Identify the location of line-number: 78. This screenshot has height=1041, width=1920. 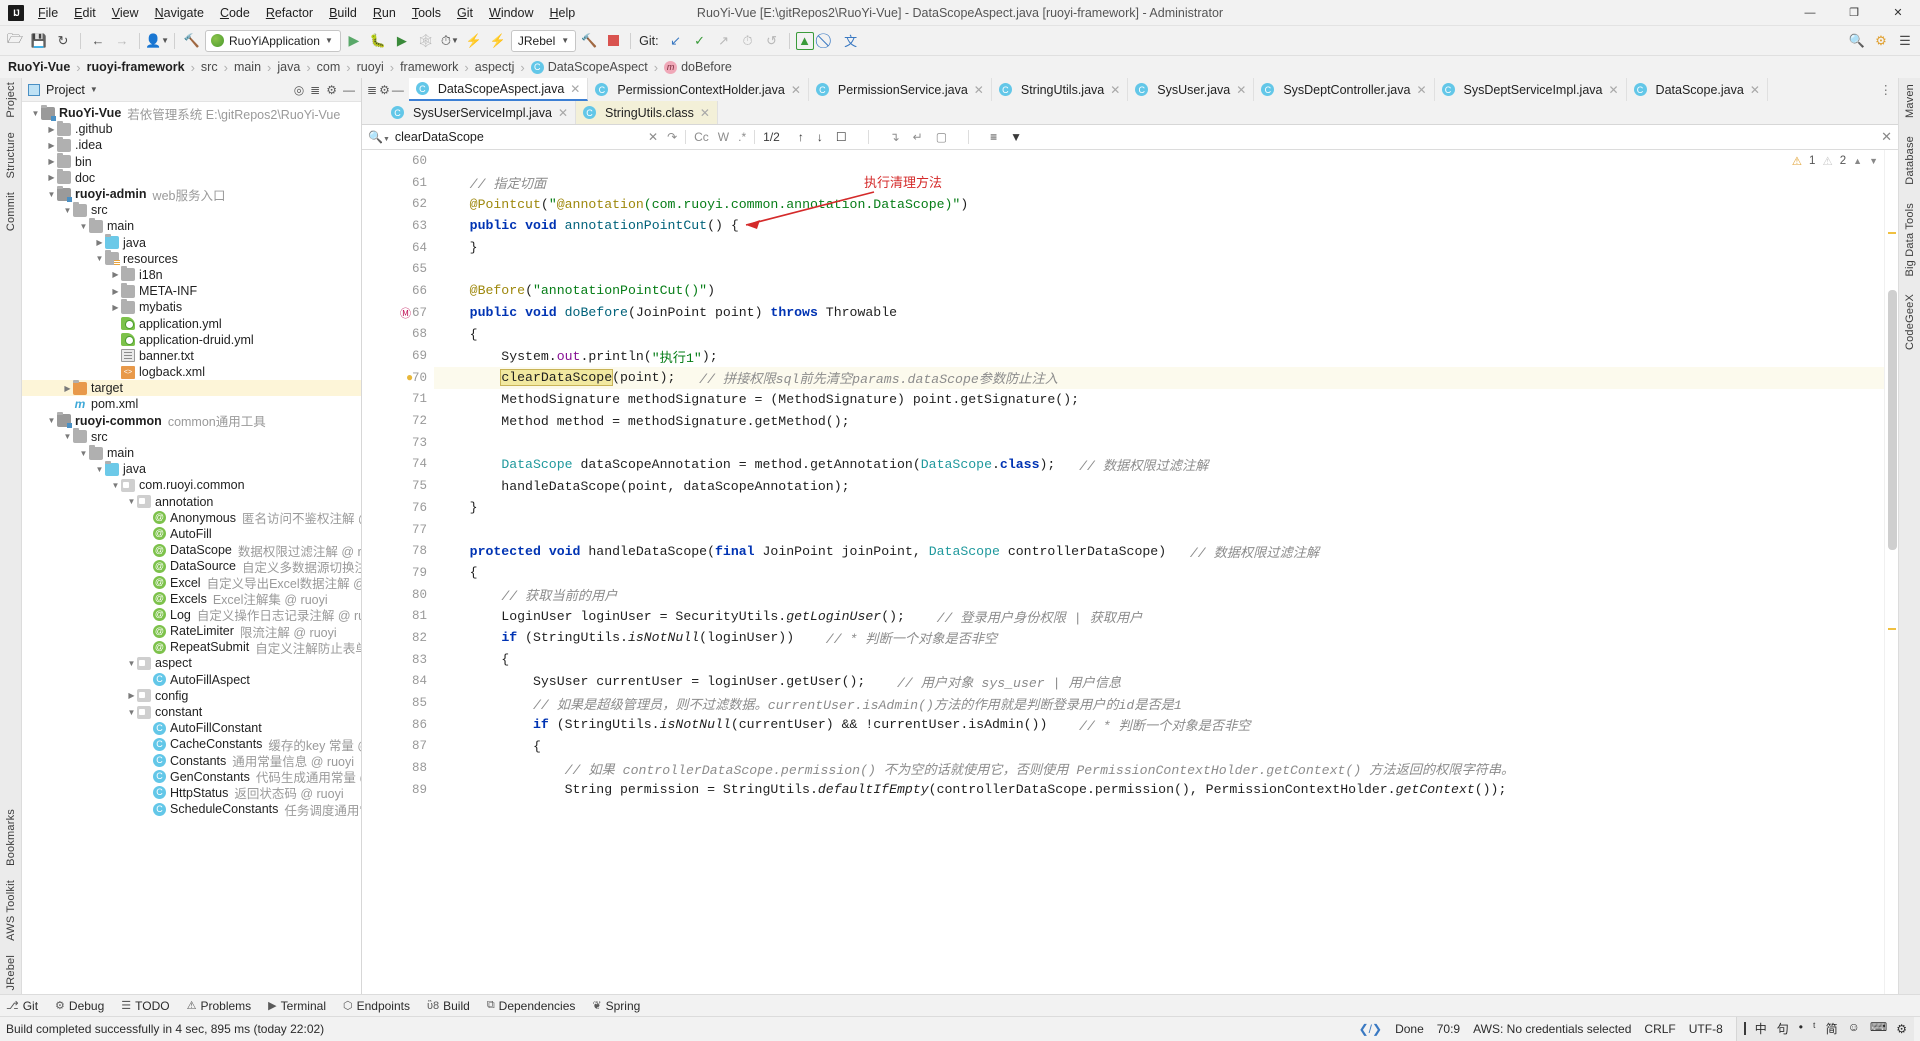
(398, 551).